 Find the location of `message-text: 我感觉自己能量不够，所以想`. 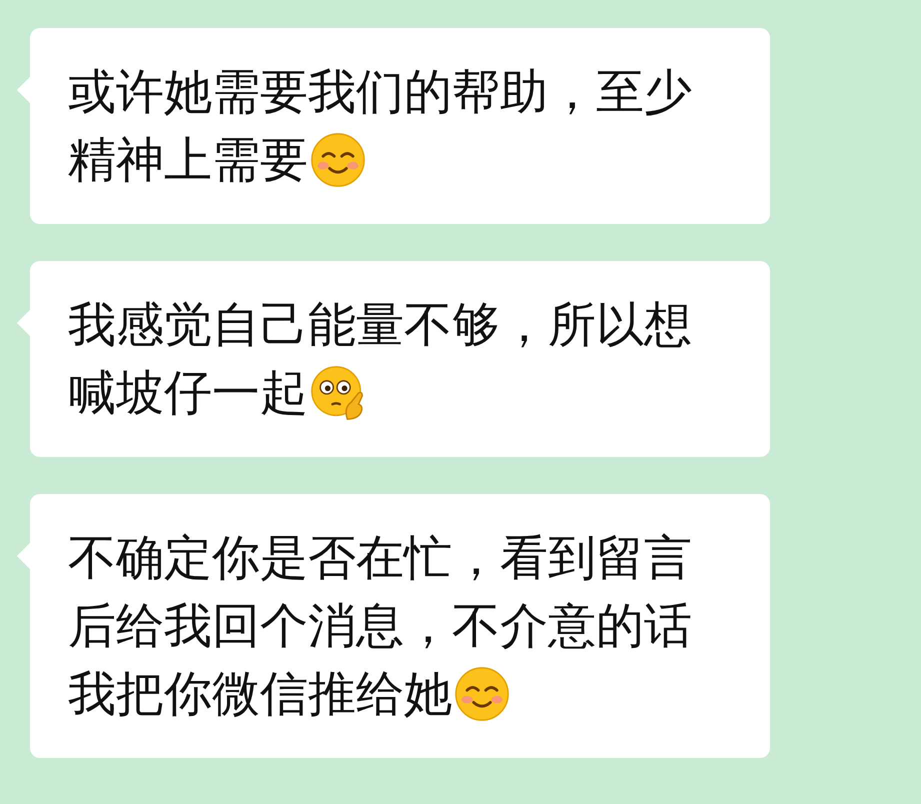

message-text: 我感觉自己能量不够，所以想 is located at coordinates (380, 325).